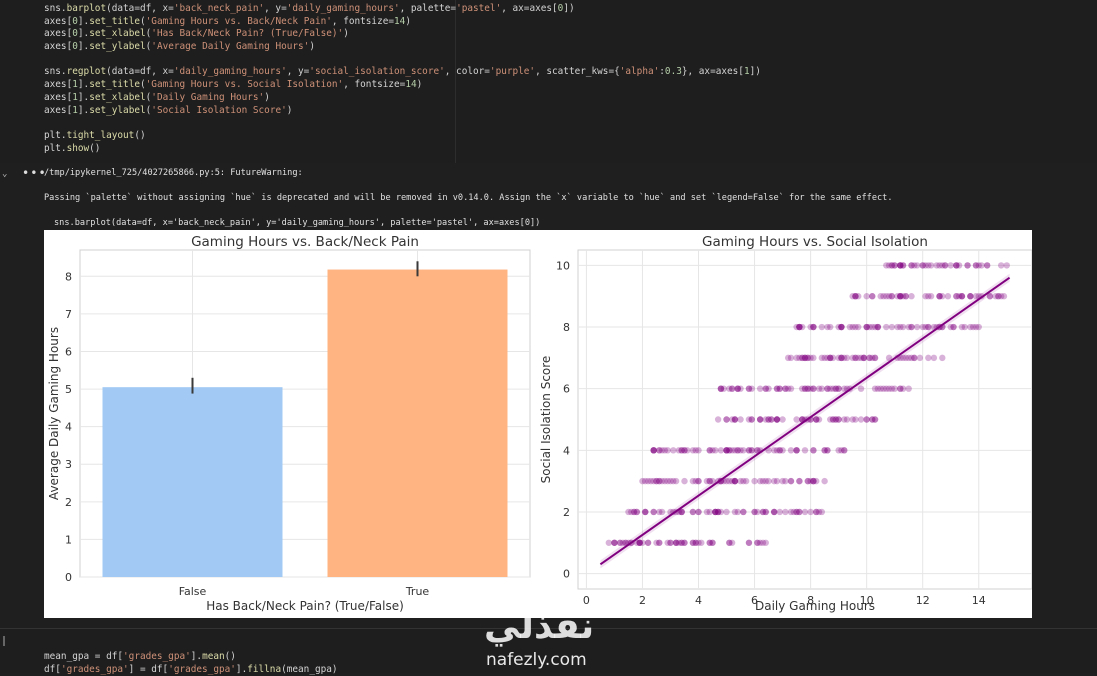  What do you see at coordinates (546, 420) in the screenshot?
I see `scatter-y-axis-label: Social Isolation Score` at bounding box center [546, 420].